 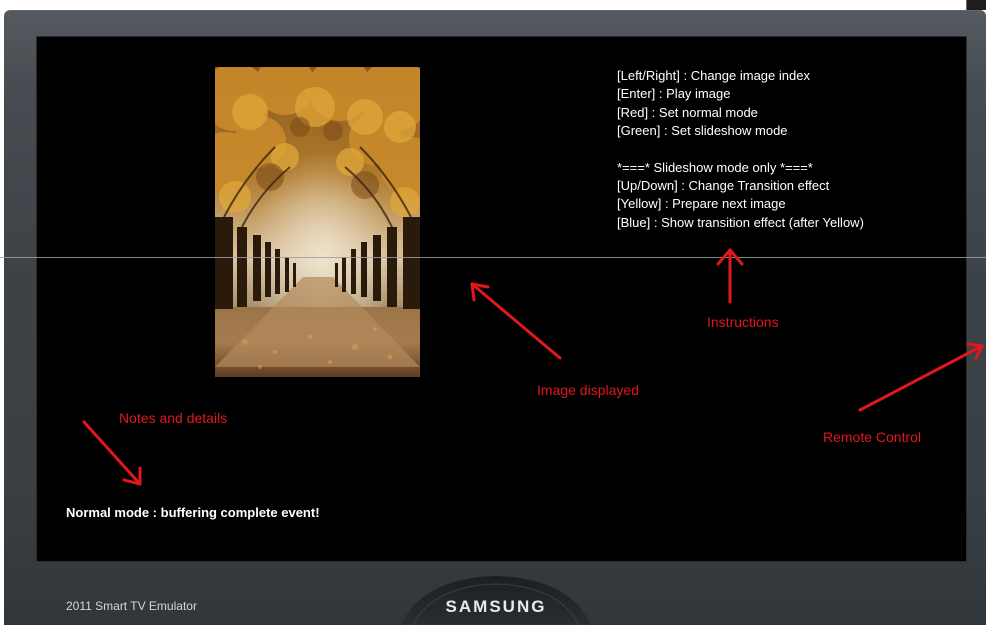 I want to click on instruction-line: [Left/Right] : Change image index, so click(x=713, y=75).